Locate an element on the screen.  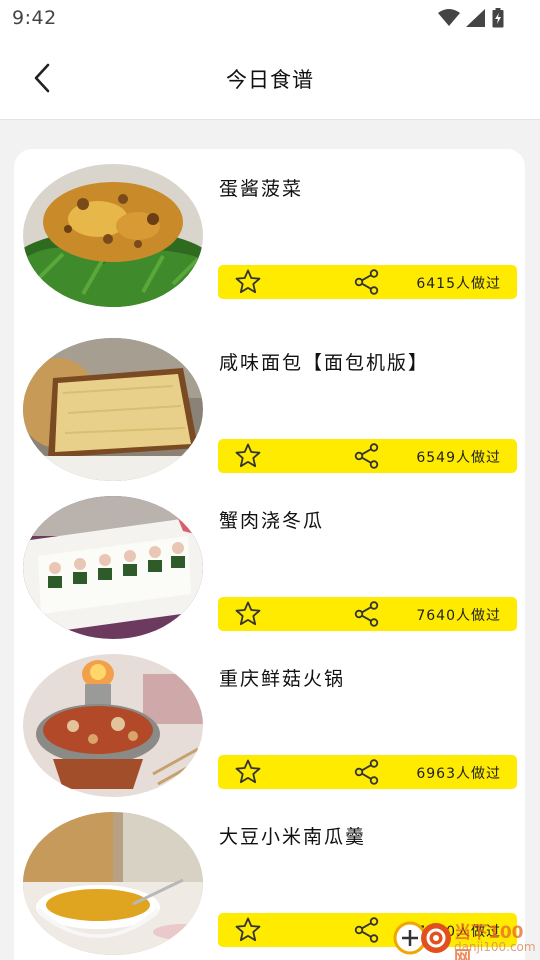
recipe-name: 咸味面包【面包机版】 is located at coordinates (324, 363).